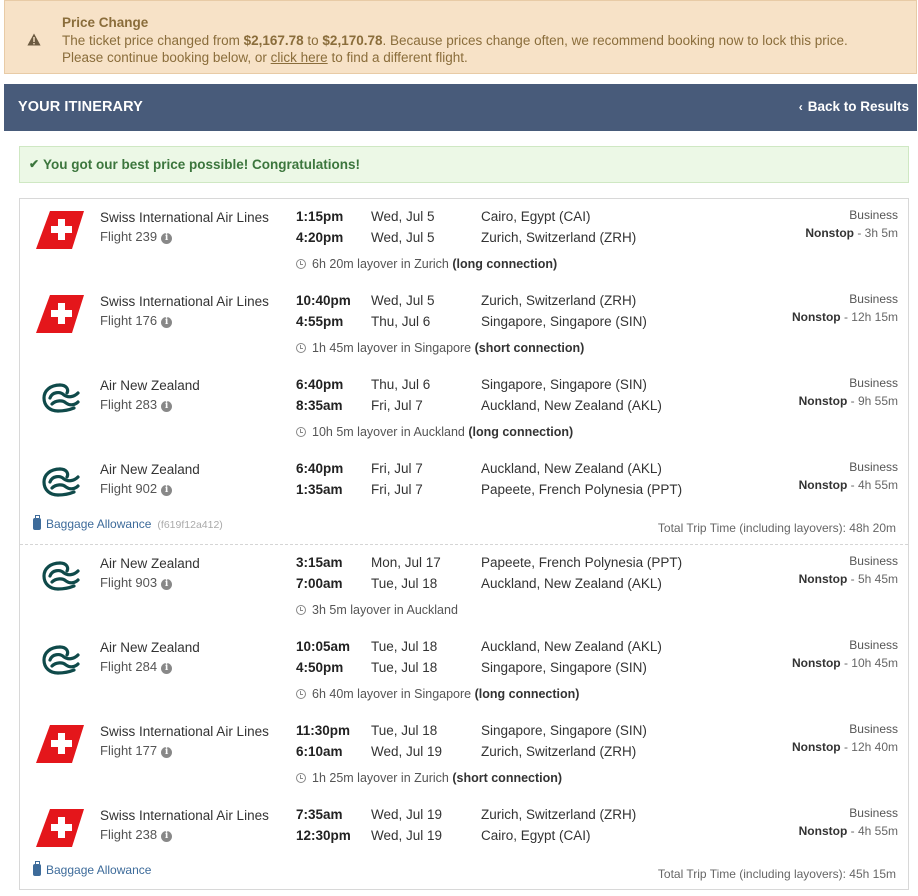  I want to click on departure-date: Wed, Jul 19, so click(407, 814).